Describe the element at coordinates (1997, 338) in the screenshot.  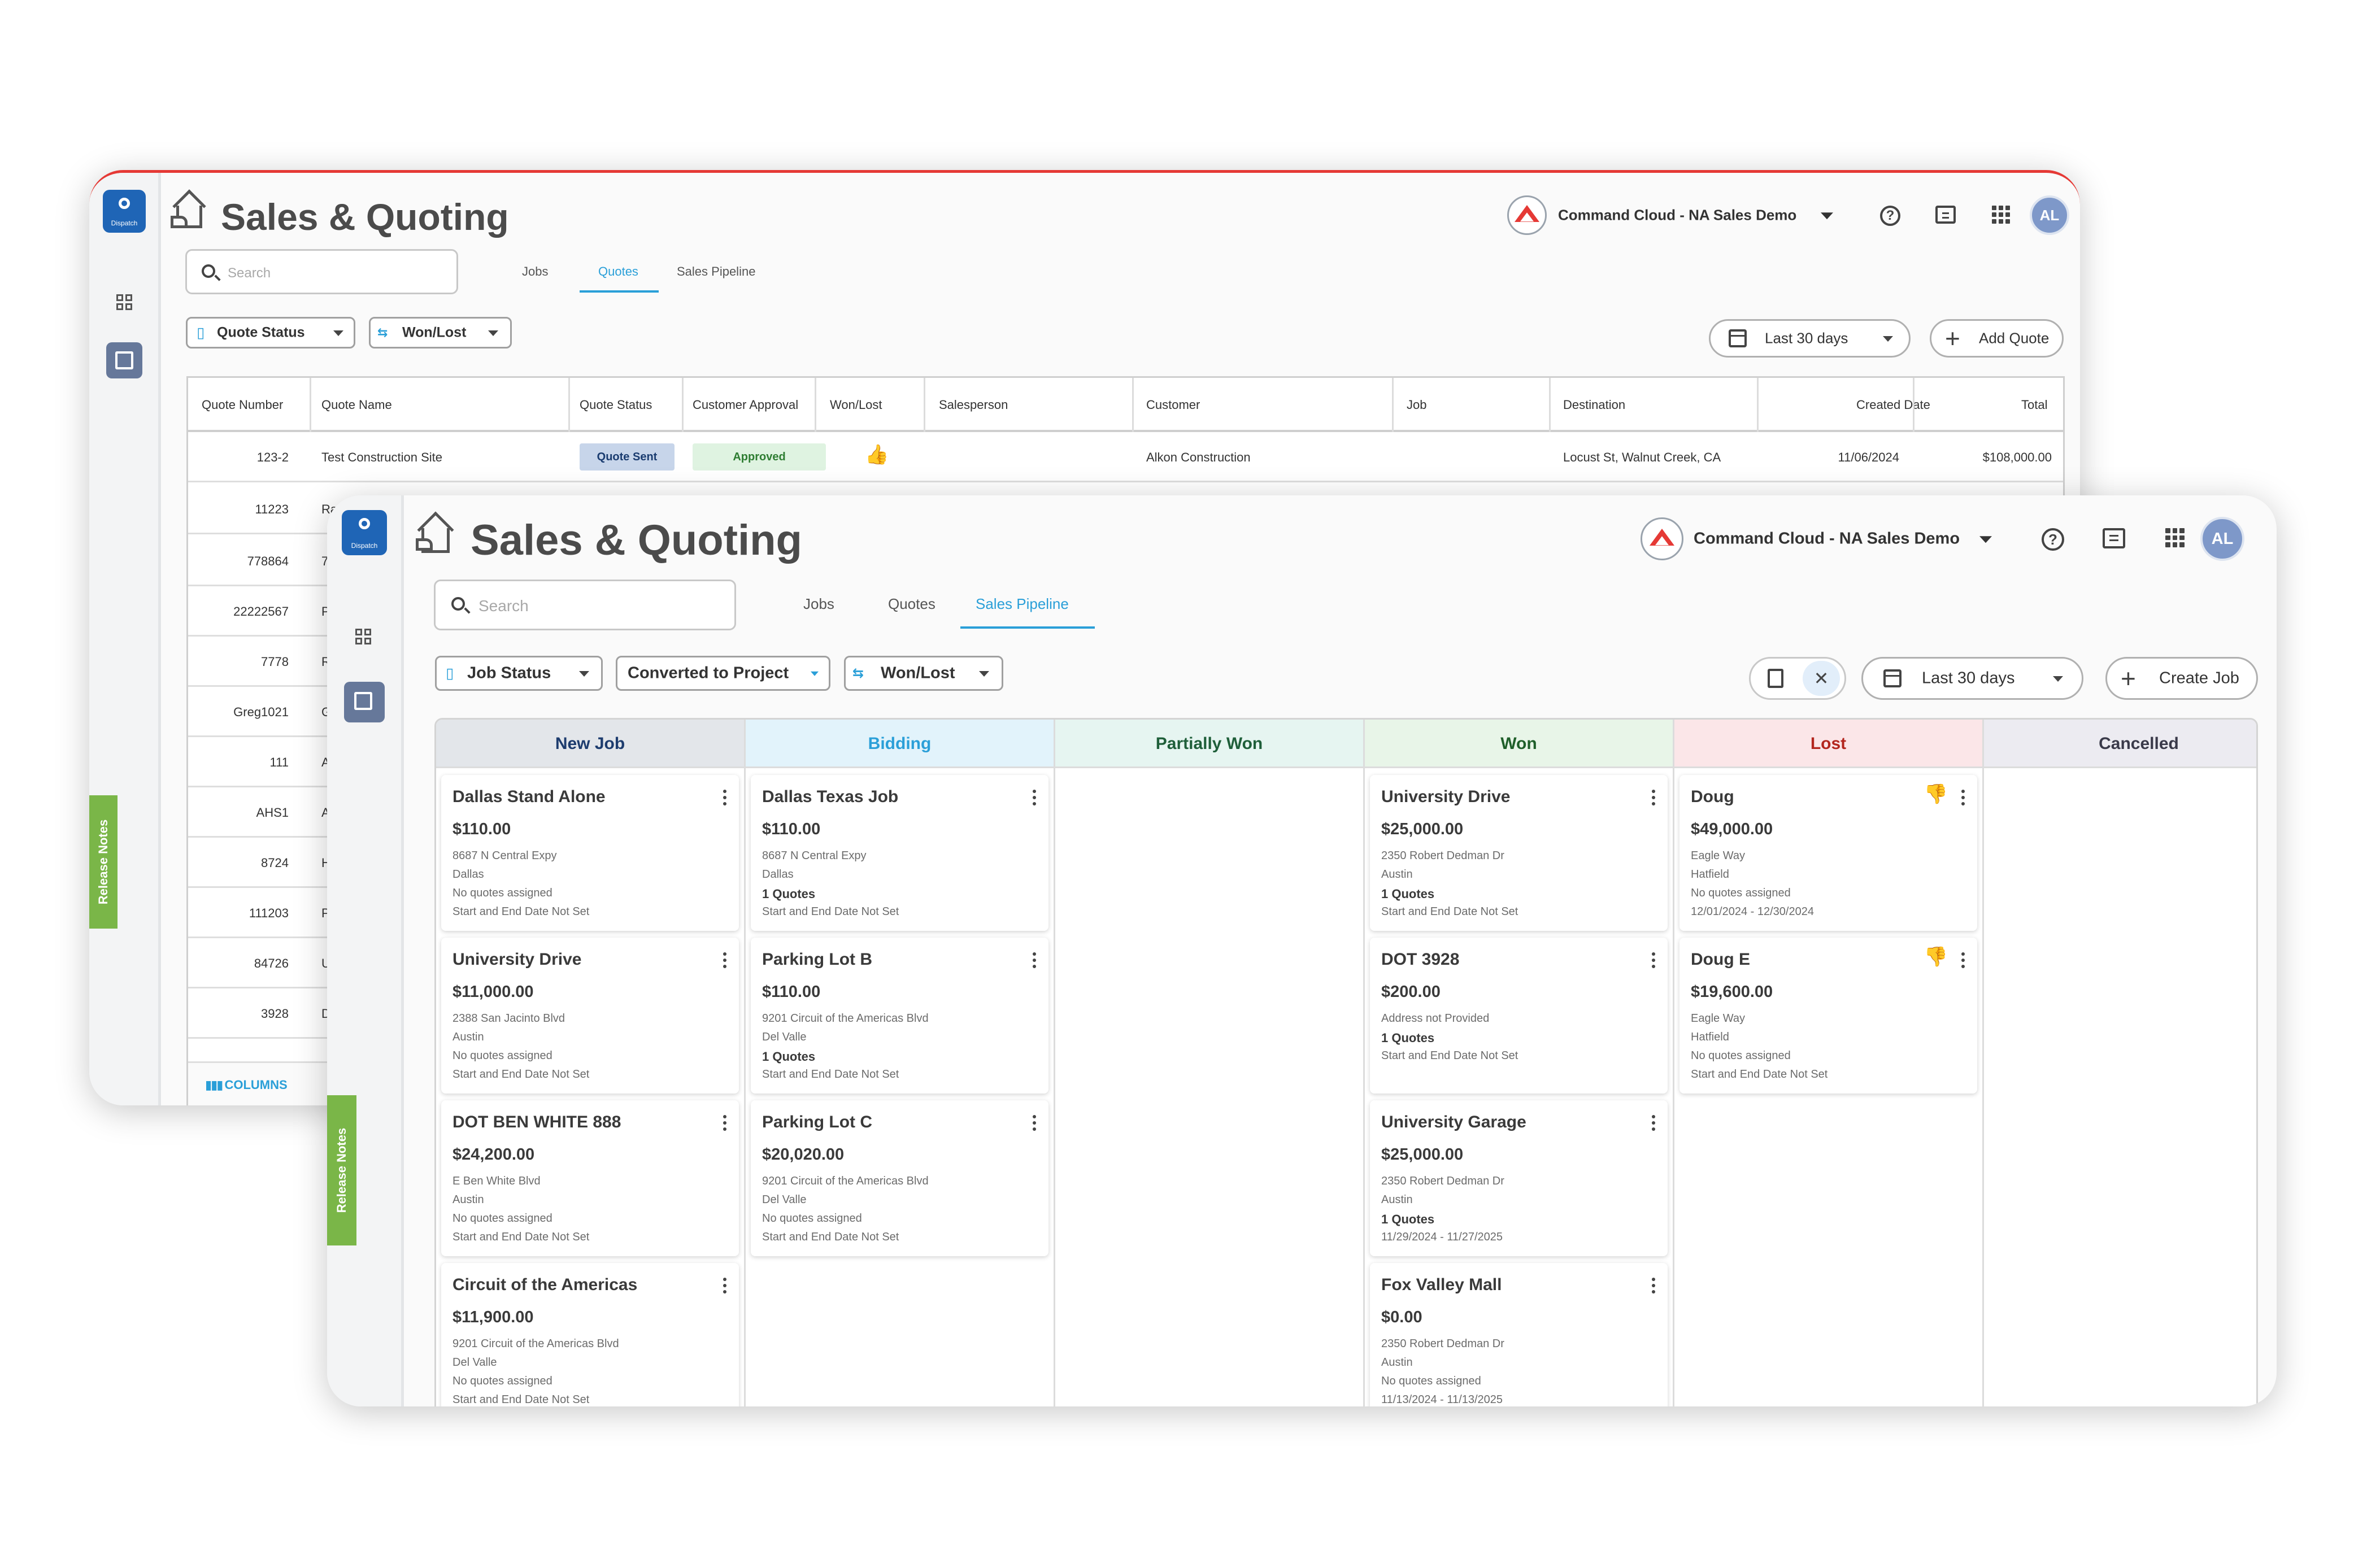
I see `add-quote-button: + Add Quote` at that location.